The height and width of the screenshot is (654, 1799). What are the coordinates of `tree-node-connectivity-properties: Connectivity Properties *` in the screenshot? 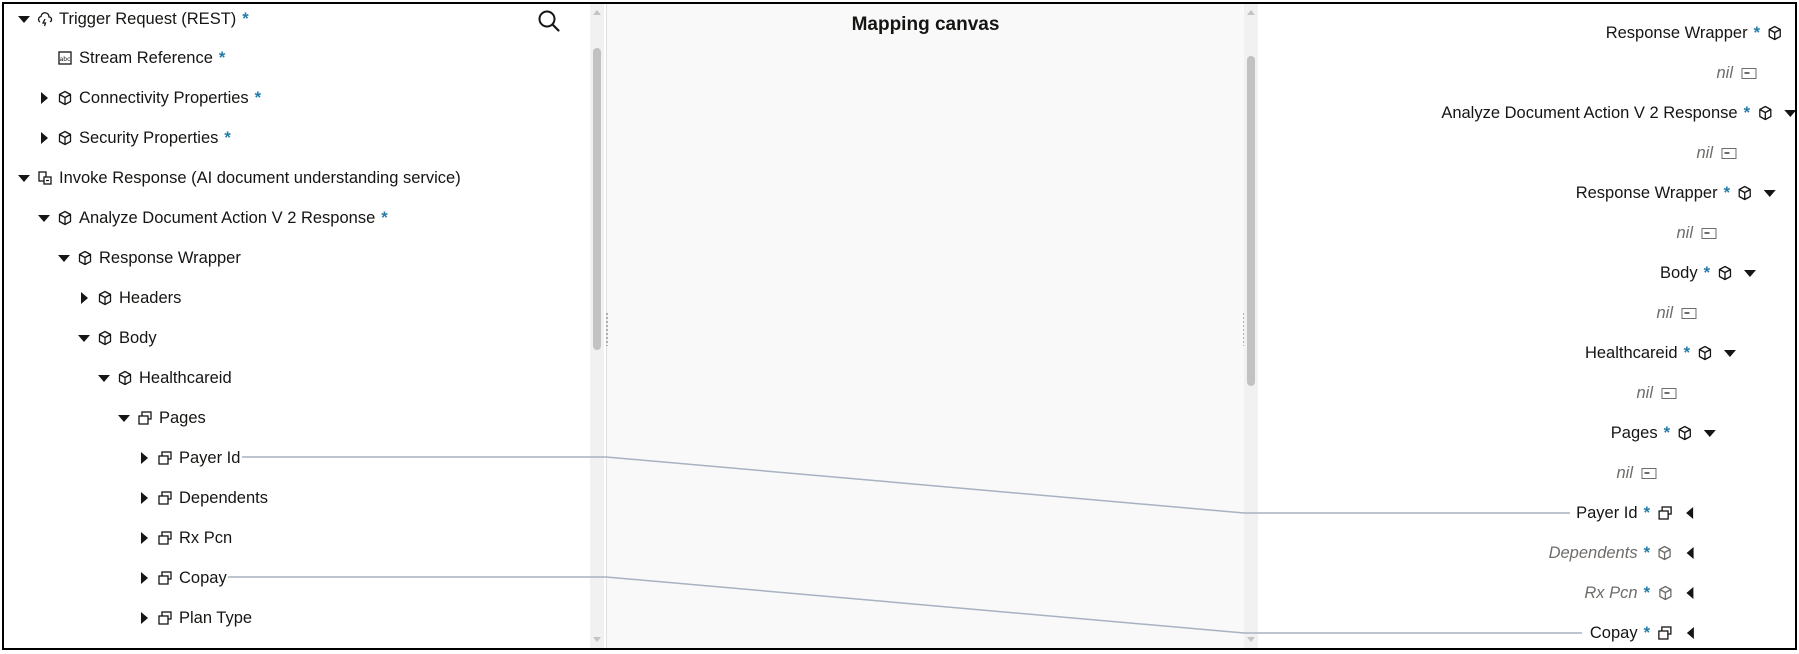 It's located at (148, 98).